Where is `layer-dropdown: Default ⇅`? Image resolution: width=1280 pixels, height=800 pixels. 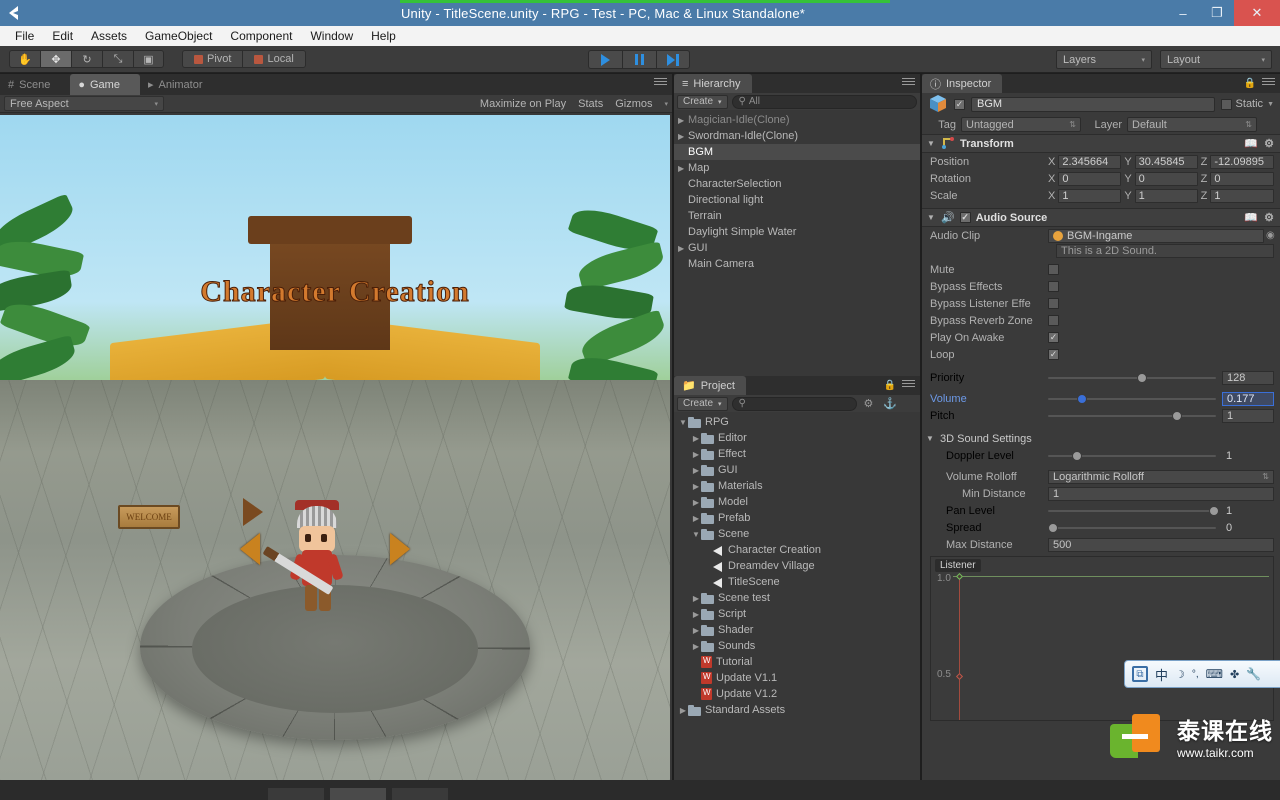 layer-dropdown: Default ⇅ is located at coordinates (1192, 124).